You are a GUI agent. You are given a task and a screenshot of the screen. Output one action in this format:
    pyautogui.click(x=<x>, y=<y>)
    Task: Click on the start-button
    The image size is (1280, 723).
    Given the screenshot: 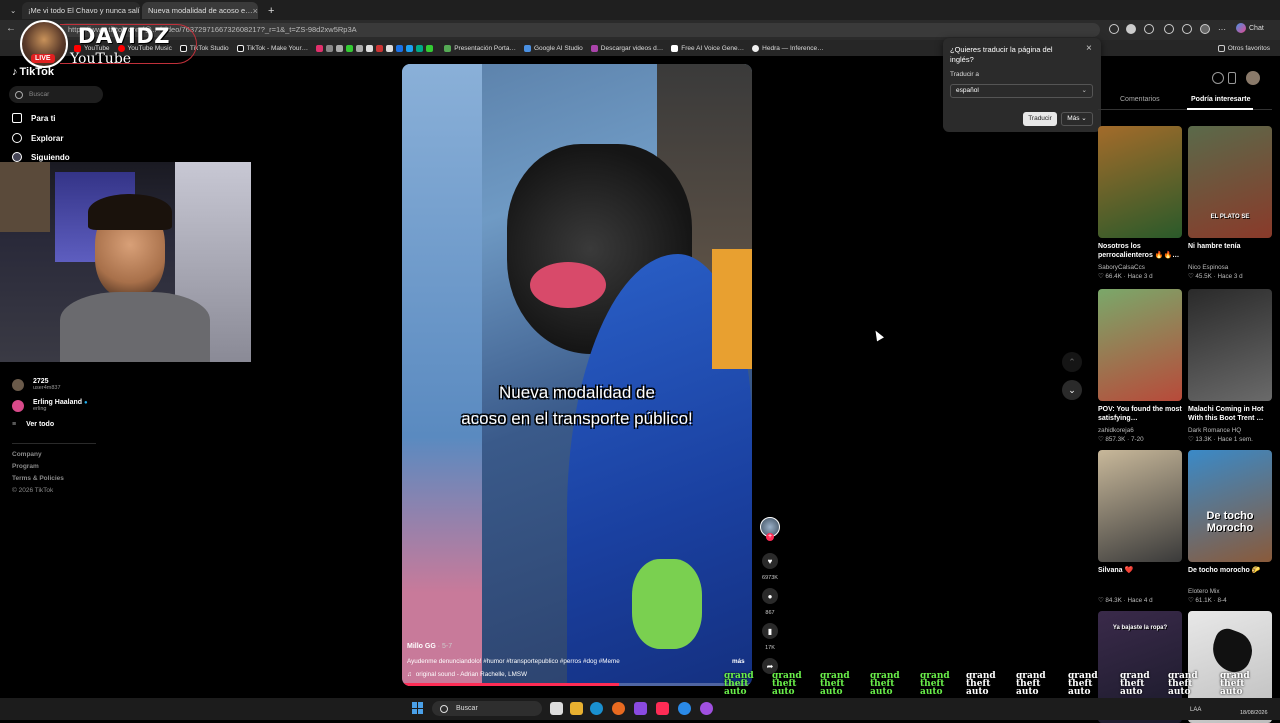 What is the action you would take?
    pyautogui.click(x=418, y=708)
    